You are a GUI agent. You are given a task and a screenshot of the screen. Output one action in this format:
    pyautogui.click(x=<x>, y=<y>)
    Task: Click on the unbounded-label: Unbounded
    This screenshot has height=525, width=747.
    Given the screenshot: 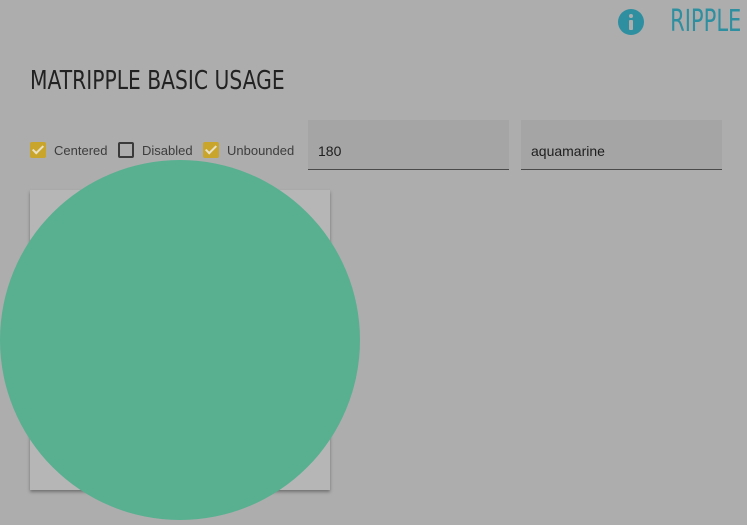 What is the action you would take?
    pyautogui.click(x=261, y=150)
    